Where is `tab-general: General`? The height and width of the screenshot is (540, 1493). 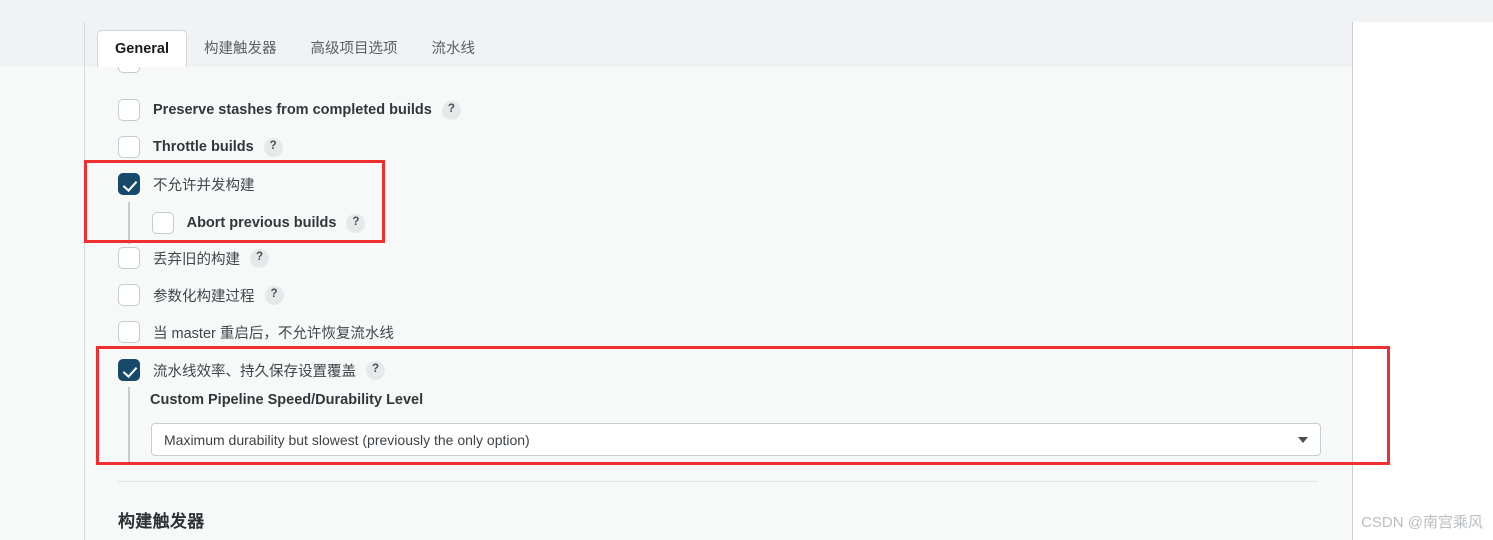 tab-general: General is located at coordinates (142, 48).